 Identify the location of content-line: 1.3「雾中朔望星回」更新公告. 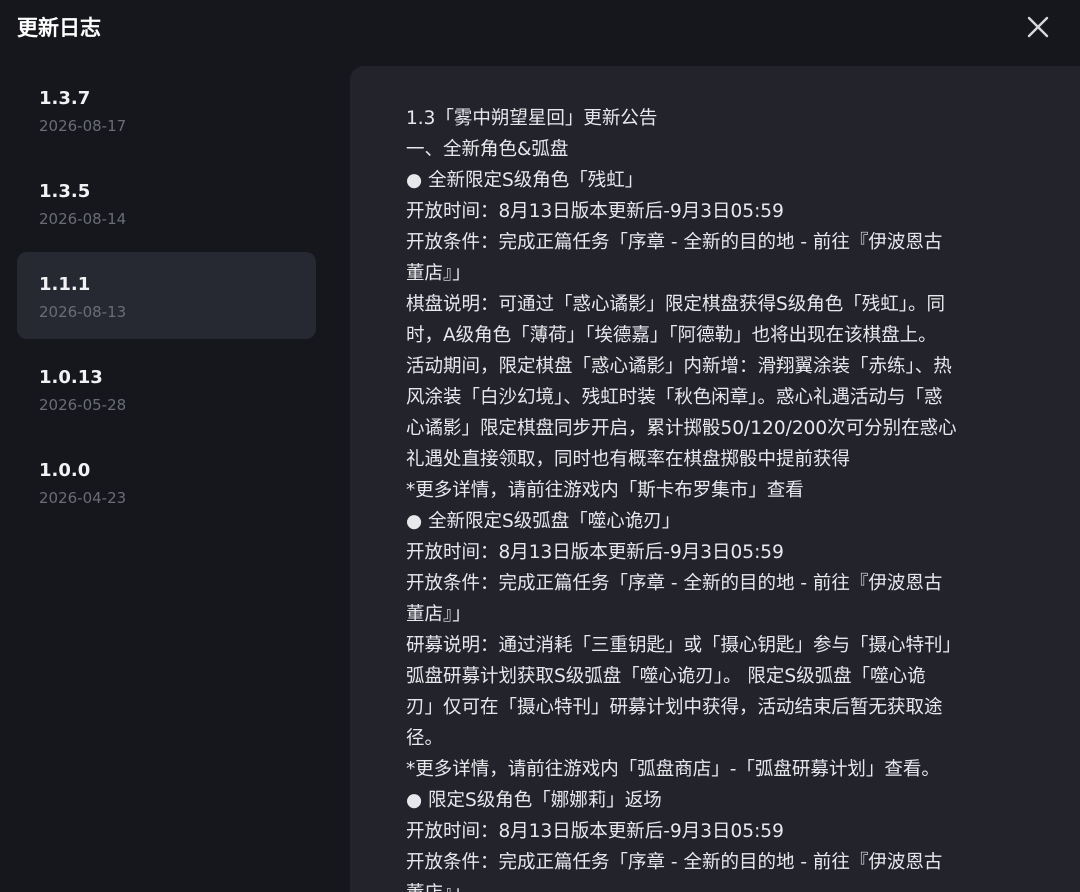
(532, 118).